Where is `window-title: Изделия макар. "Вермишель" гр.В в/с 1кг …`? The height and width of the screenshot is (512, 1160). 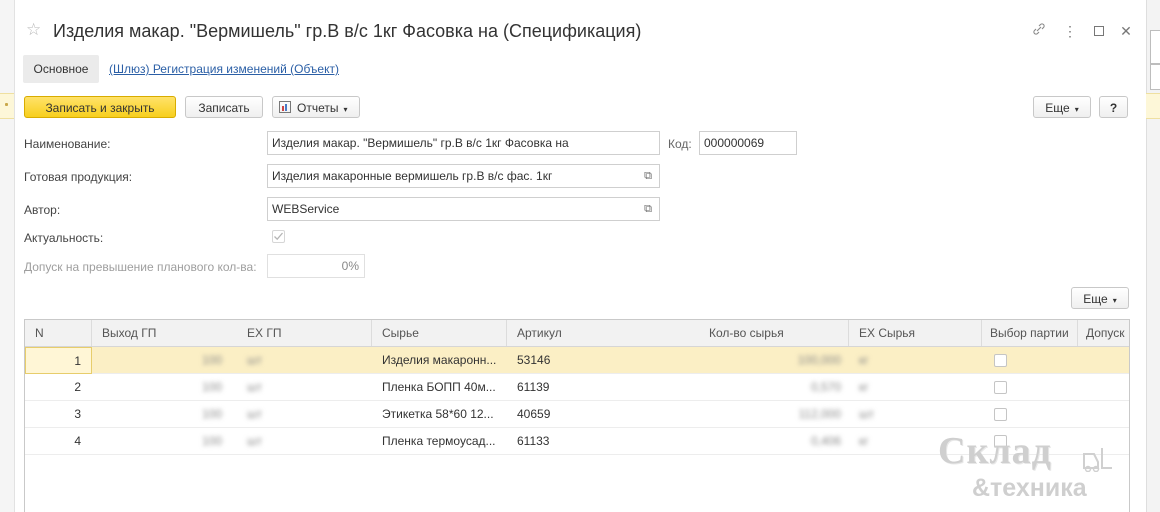 window-title: Изделия макар. "Вермишель" гр.В в/с 1кг … is located at coordinates (347, 31).